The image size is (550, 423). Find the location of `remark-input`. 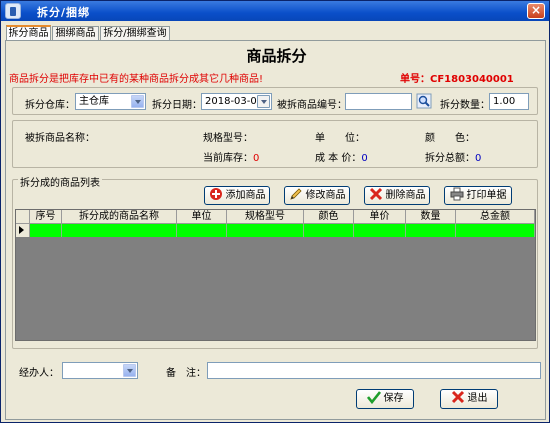

remark-input is located at coordinates (374, 370).